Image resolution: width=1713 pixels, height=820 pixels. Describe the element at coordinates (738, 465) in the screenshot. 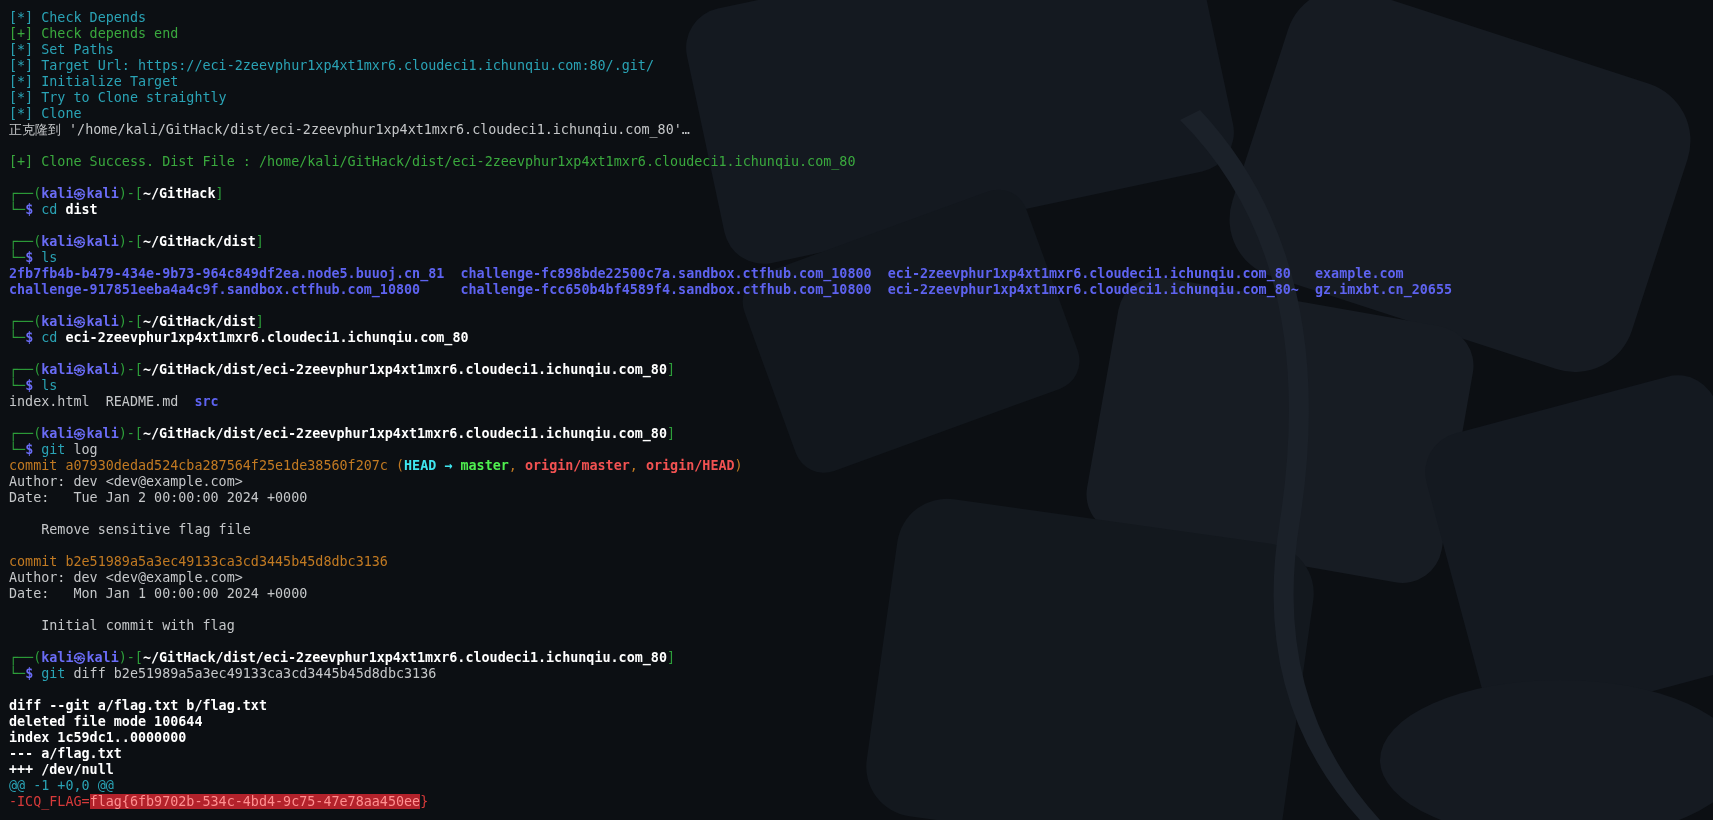

I see `commit-hash: )` at that location.